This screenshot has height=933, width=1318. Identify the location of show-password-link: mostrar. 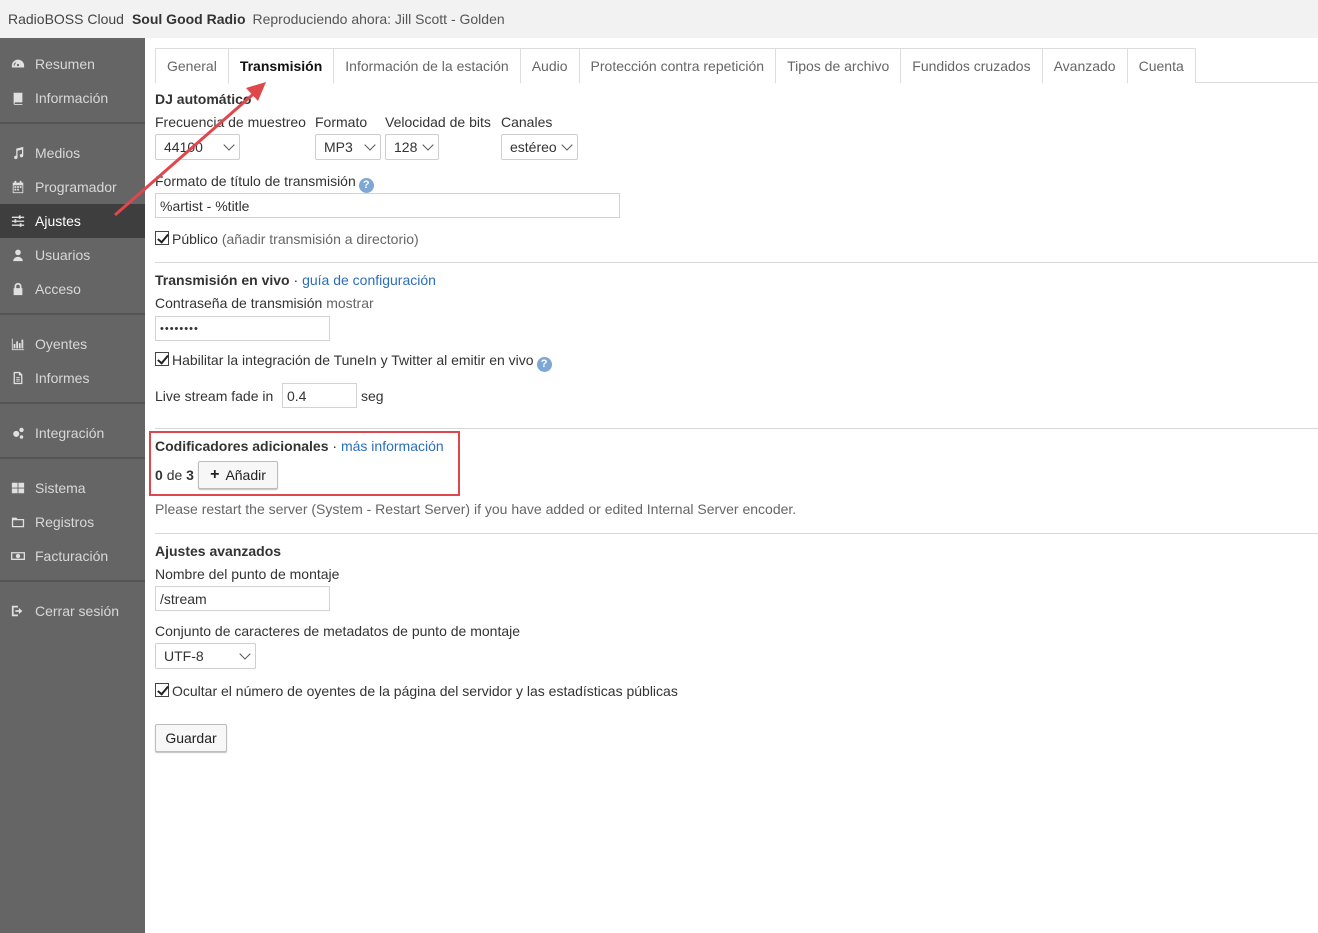
(349, 303).